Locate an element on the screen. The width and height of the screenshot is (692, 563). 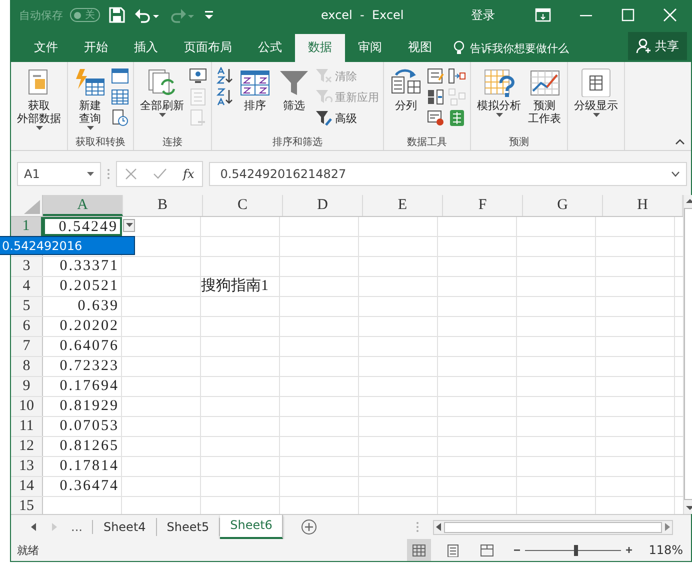
ribbon-button: 模拟分析 is located at coordinates (499, 100).